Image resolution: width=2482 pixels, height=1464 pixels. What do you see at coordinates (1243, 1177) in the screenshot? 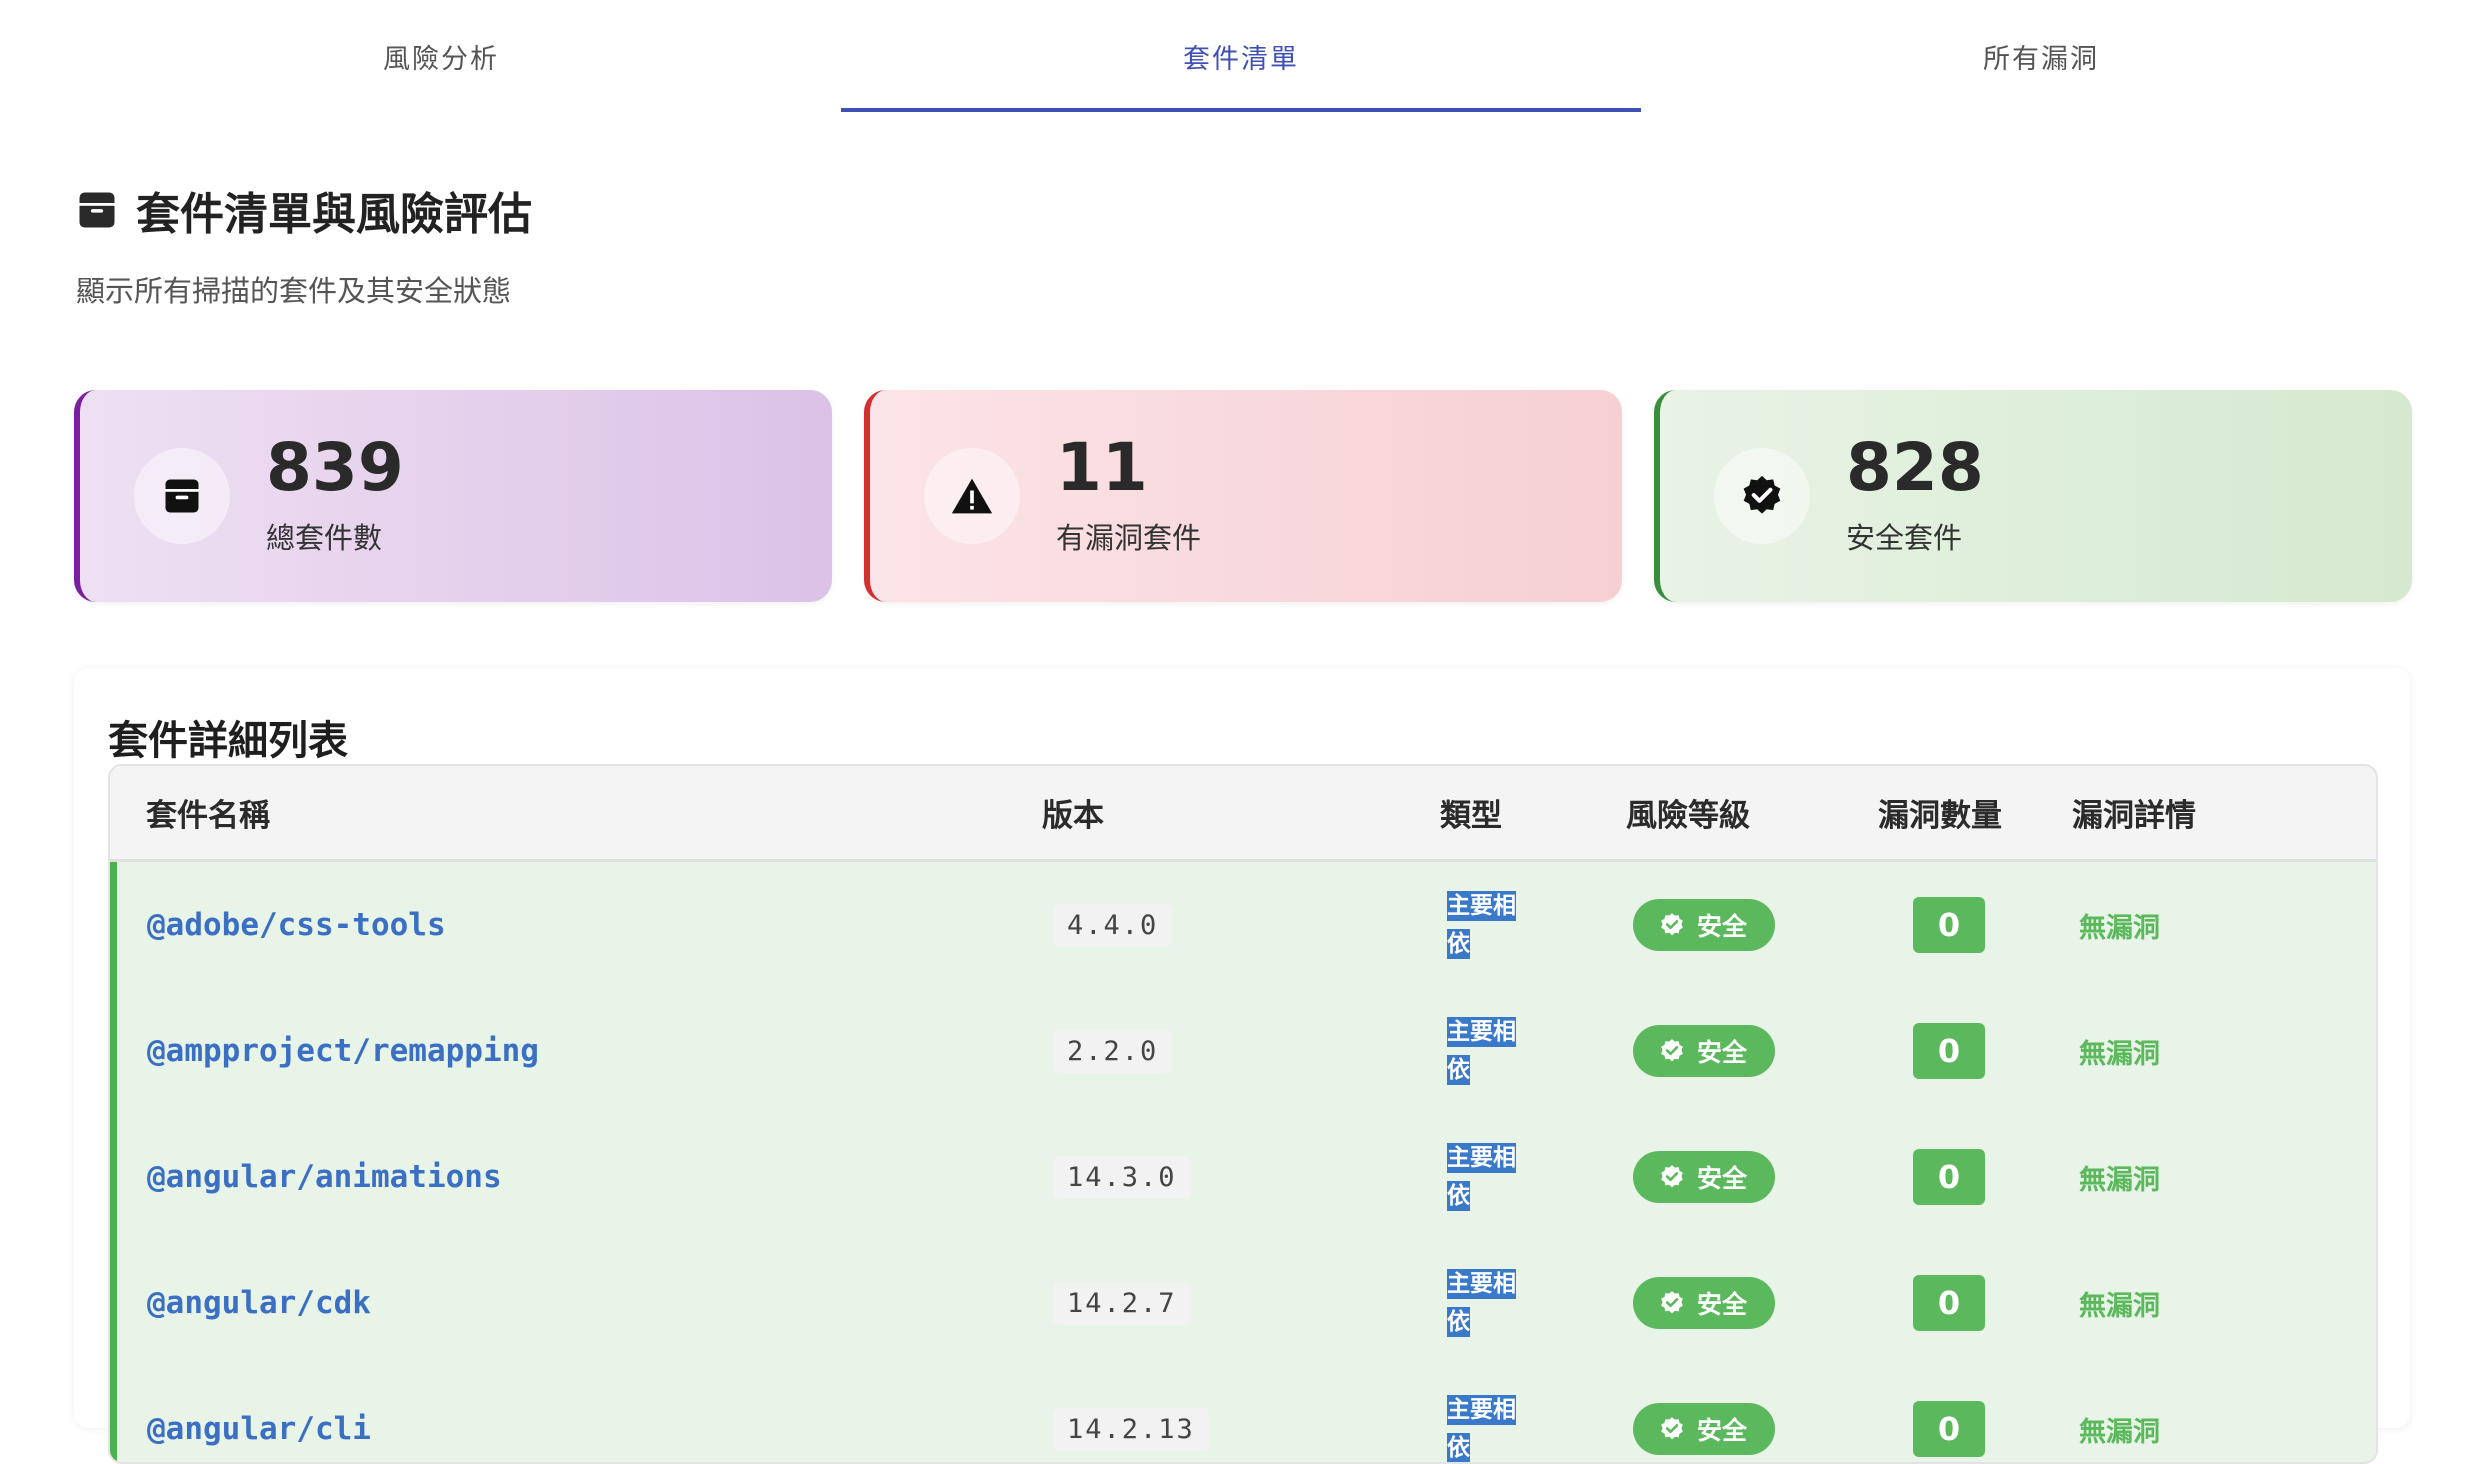
I see `table-row: @angular/animations 14.3.0 主要相依 安全 0 無漏洞` at bounding box center [1243, 1177].